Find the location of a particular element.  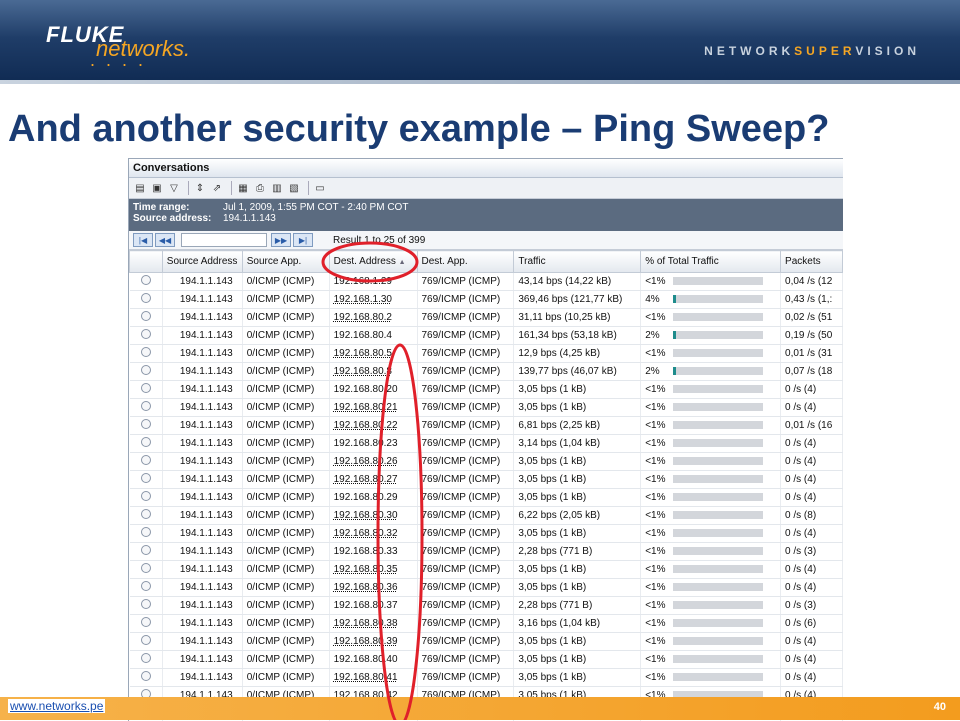

filter-icon: ▽ is located at coordinates (174, 188).